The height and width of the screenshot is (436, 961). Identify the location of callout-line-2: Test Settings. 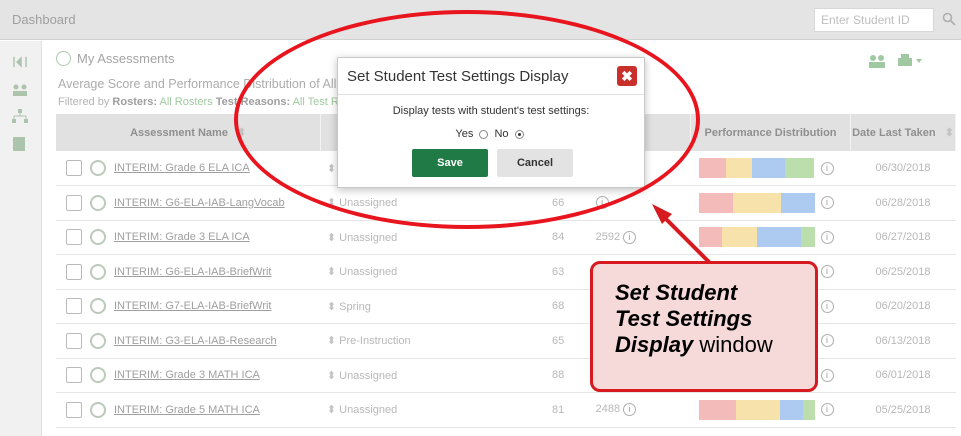
(684, 318).